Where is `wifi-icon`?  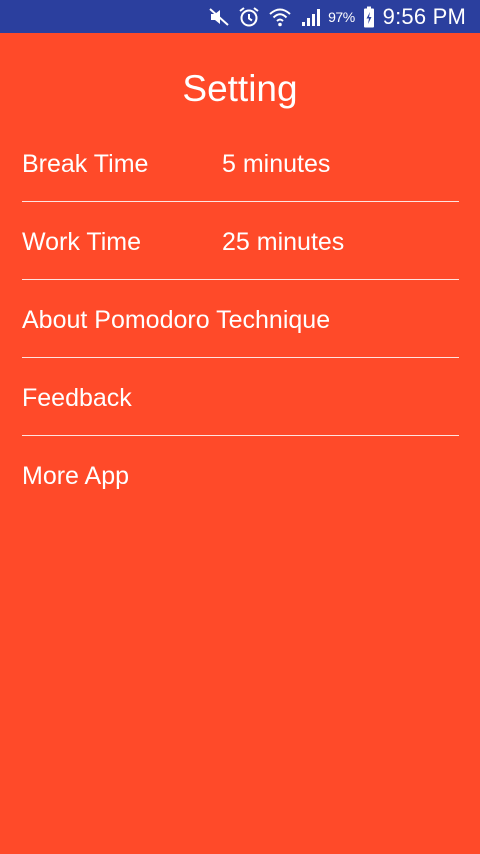
wifi-icon is located at coordinates (280, 17).